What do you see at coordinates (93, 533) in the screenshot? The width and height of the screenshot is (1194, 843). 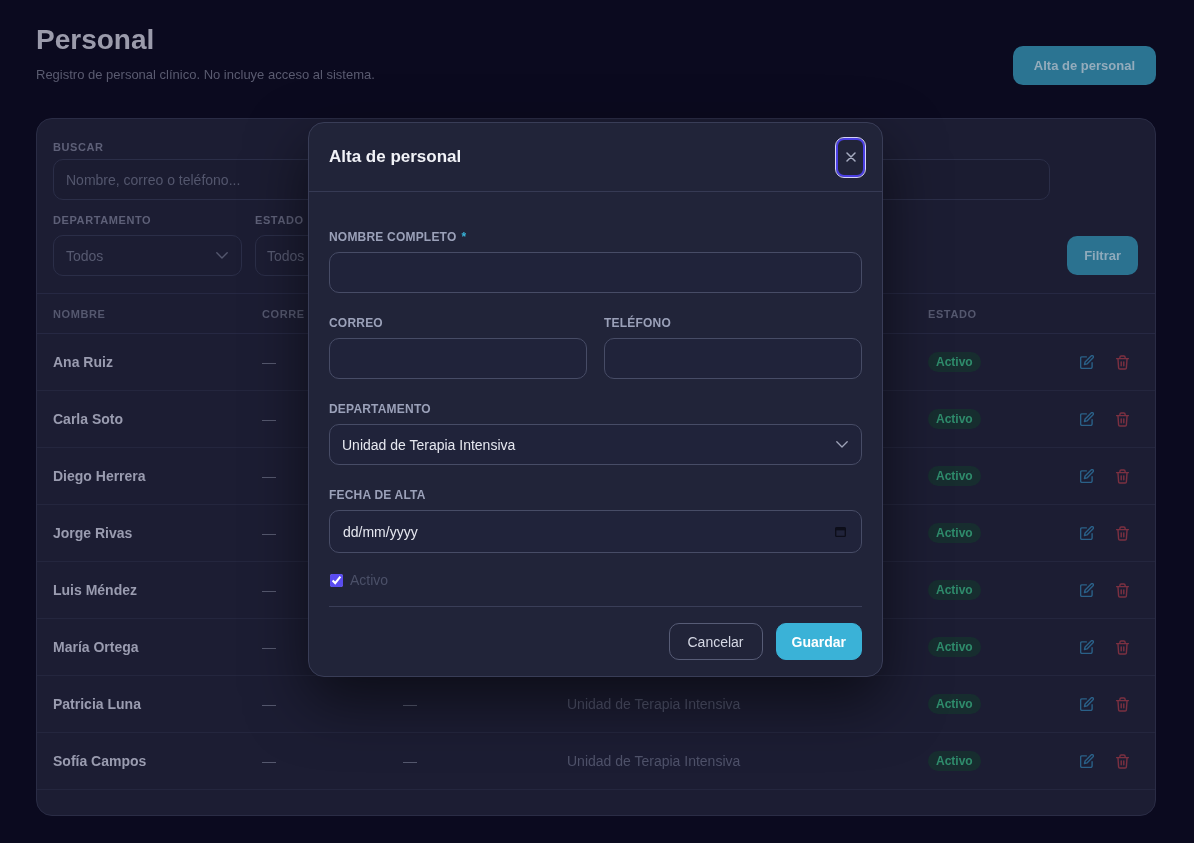 I see `table-cell: Jorge Rivas` at bounding box center [93, 533].